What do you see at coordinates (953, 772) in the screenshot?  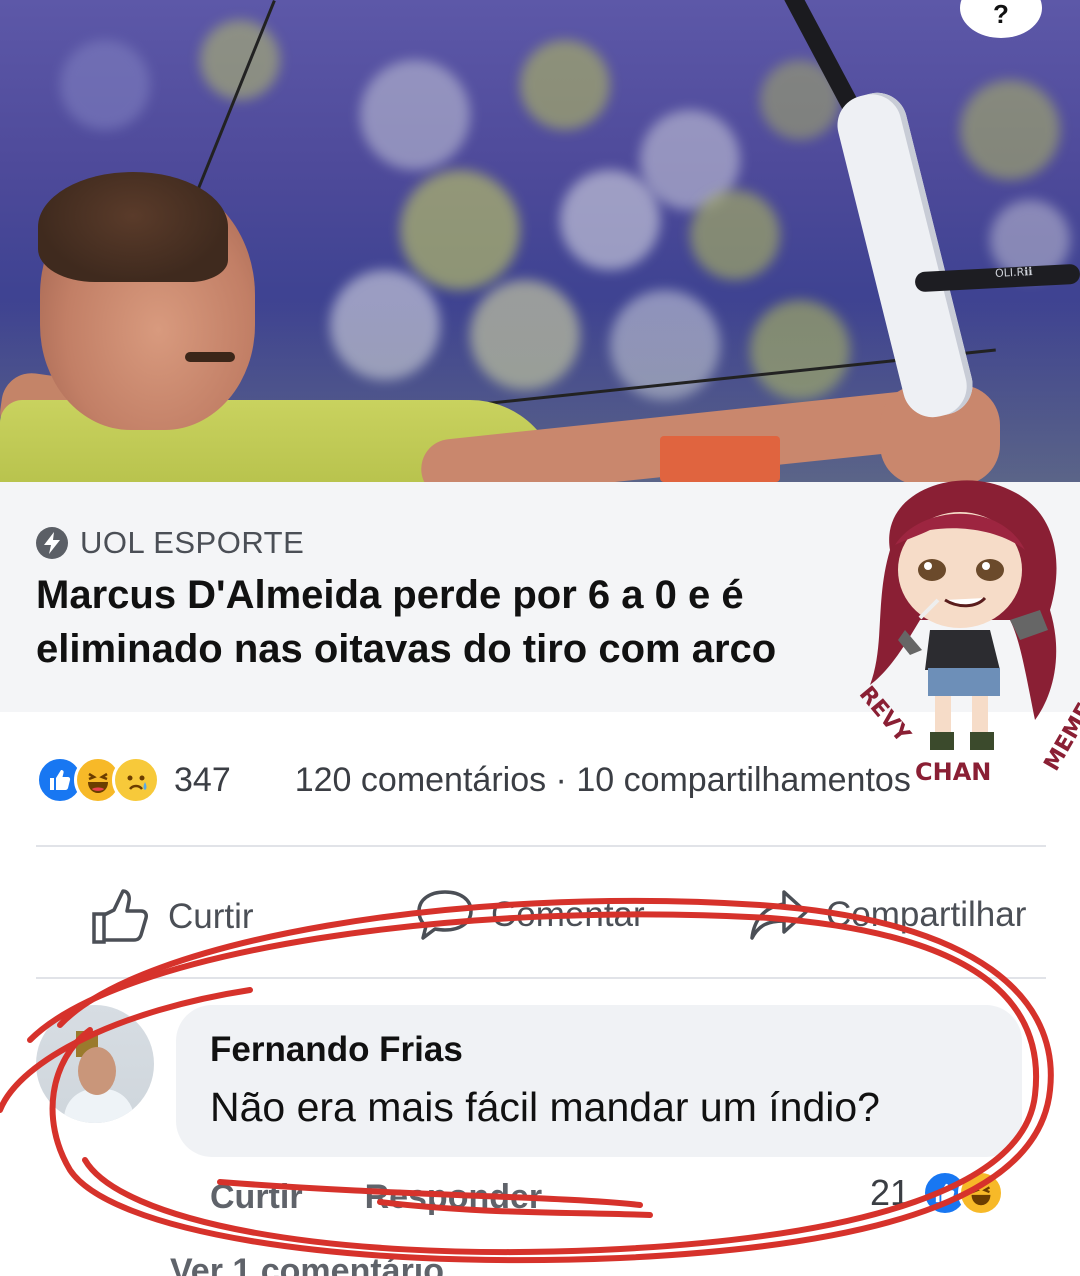 I see `svg-text: CHAN` at bounding box center [953, 772].